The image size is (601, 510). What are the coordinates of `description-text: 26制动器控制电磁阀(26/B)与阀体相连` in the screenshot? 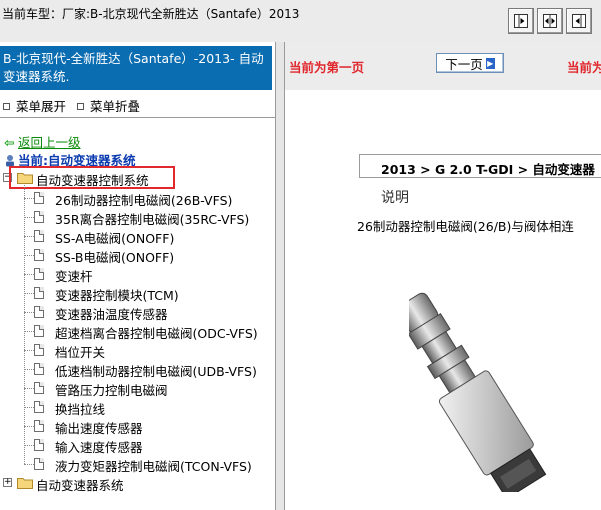 It's located at (465, 226).